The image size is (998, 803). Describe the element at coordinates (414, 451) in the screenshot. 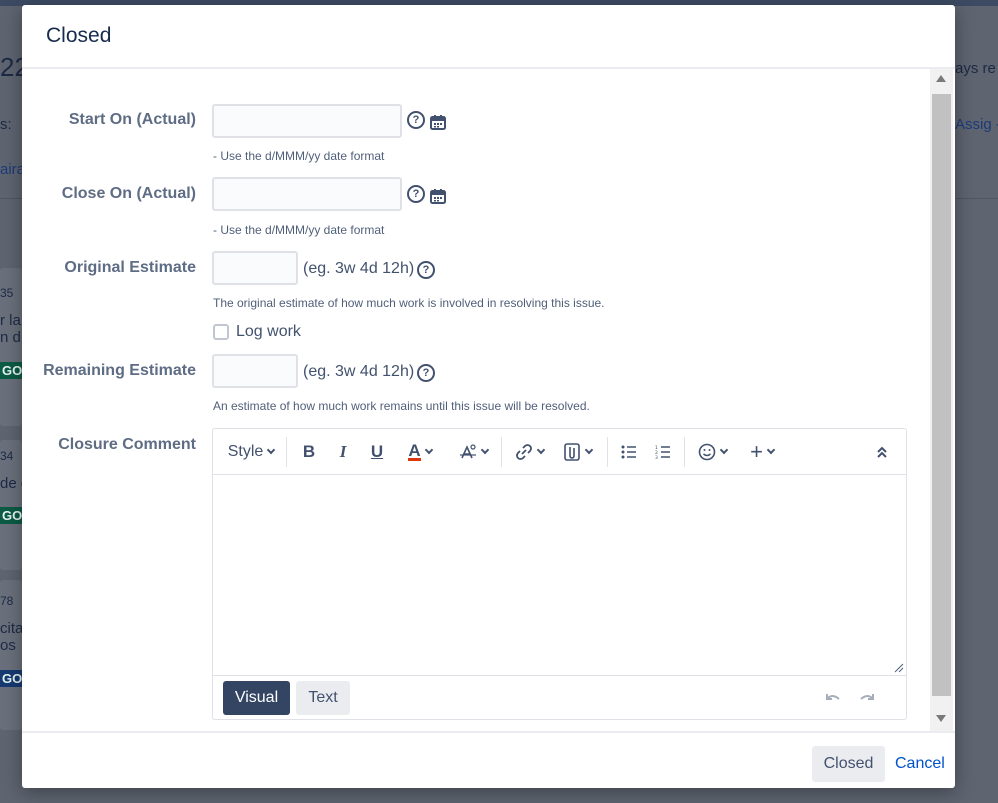

I see `text-color-icon: A` at that location.